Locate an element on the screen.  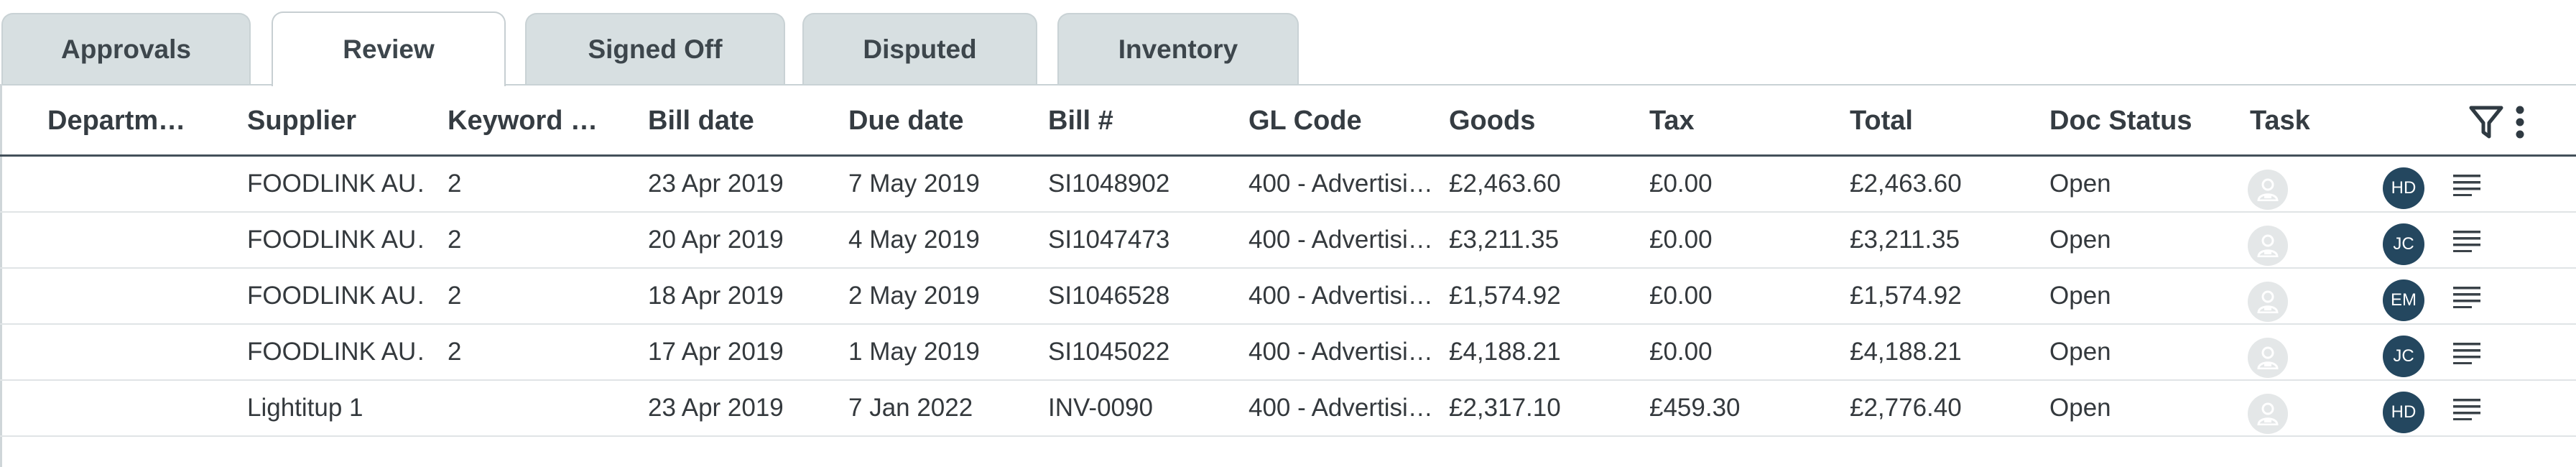
bill-date-cell: 17 Apr 2019 is located at coordinates (716, 352).